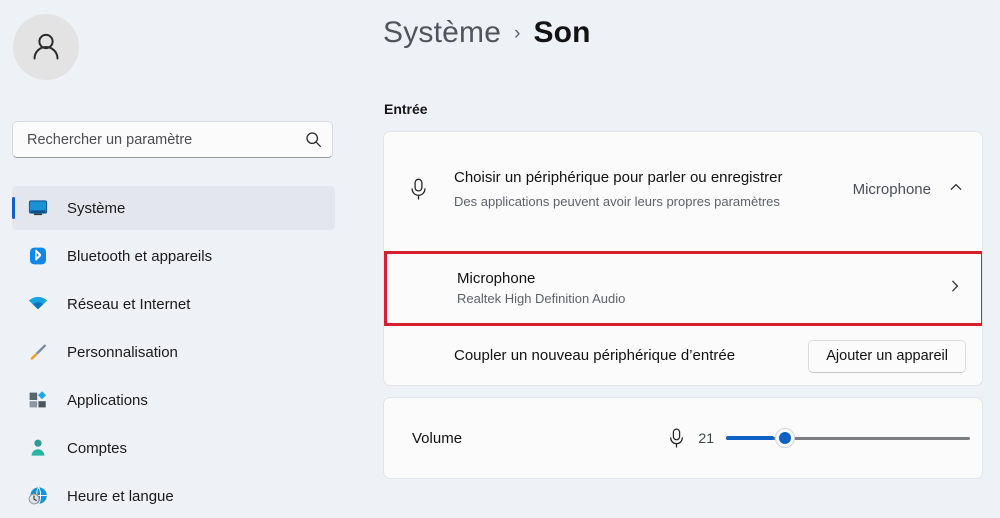 The height and width of the screenshot is (518, 1000). What do you see at coordinates (38, 256) in the screenshot?
I see `bluetooth-icon` at bounding box center [38, 256].